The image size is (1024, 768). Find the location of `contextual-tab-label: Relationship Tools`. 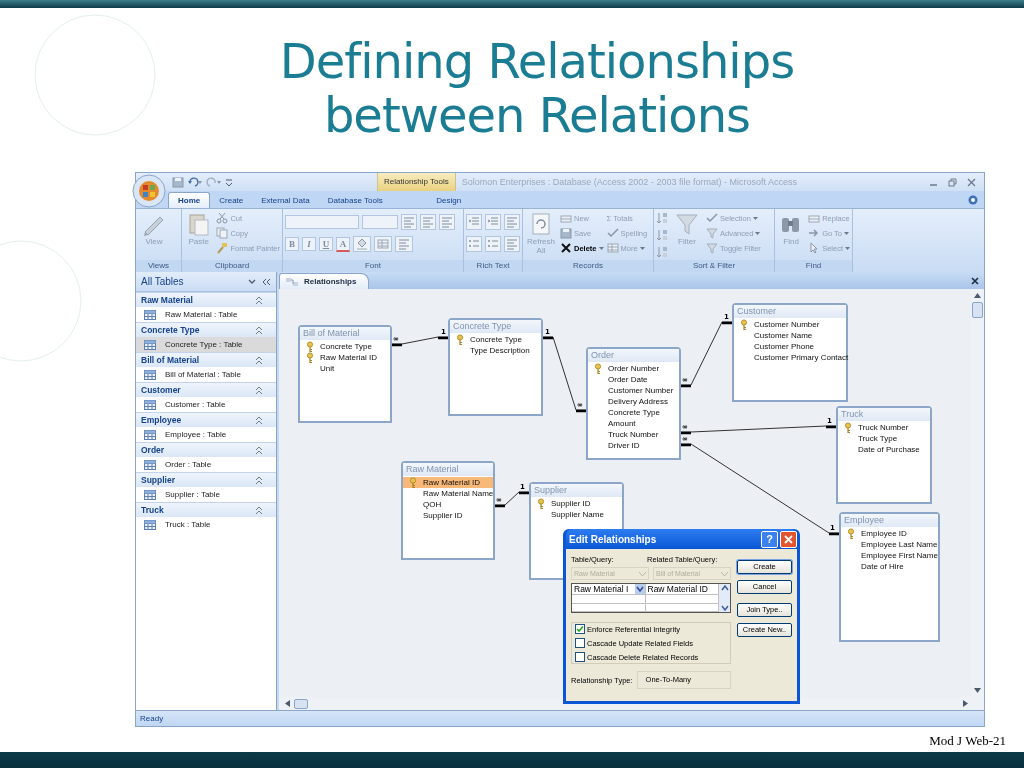

contextual-tab-label: Relationship Tools is located at coordinates (416, 182).